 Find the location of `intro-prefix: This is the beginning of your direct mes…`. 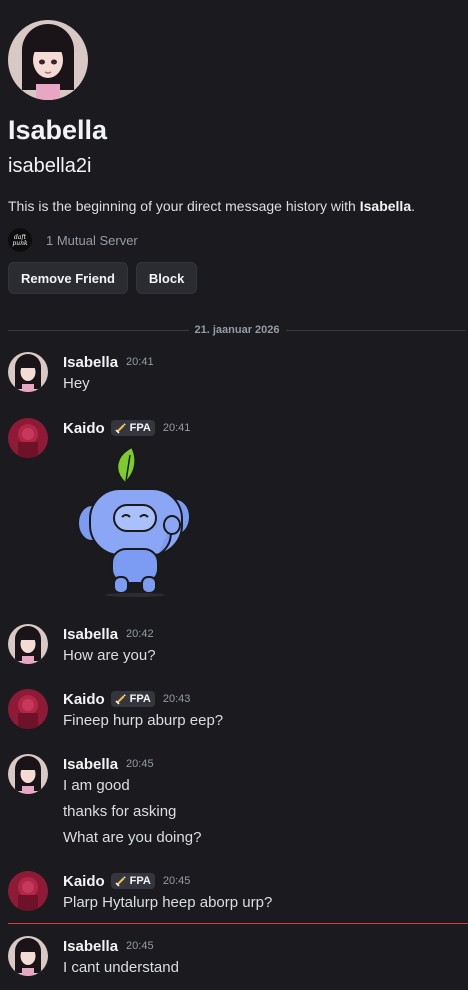

intro-prefix: This is the beginning of your direct mes… is located at coordinates (184, 206).